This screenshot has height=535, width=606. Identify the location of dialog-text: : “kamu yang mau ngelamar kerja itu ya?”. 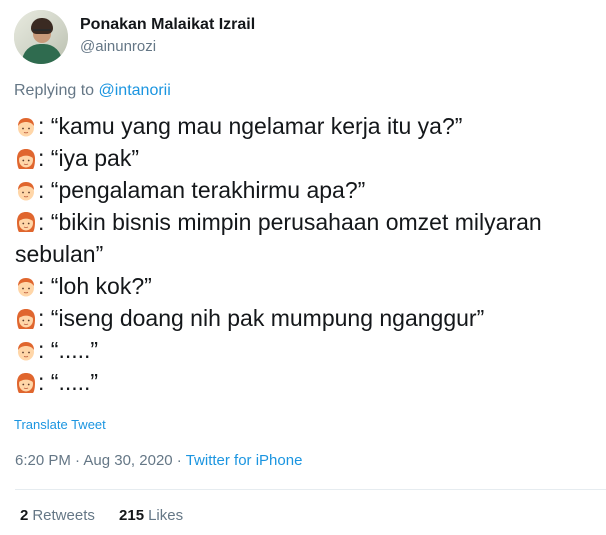
(250, 126).